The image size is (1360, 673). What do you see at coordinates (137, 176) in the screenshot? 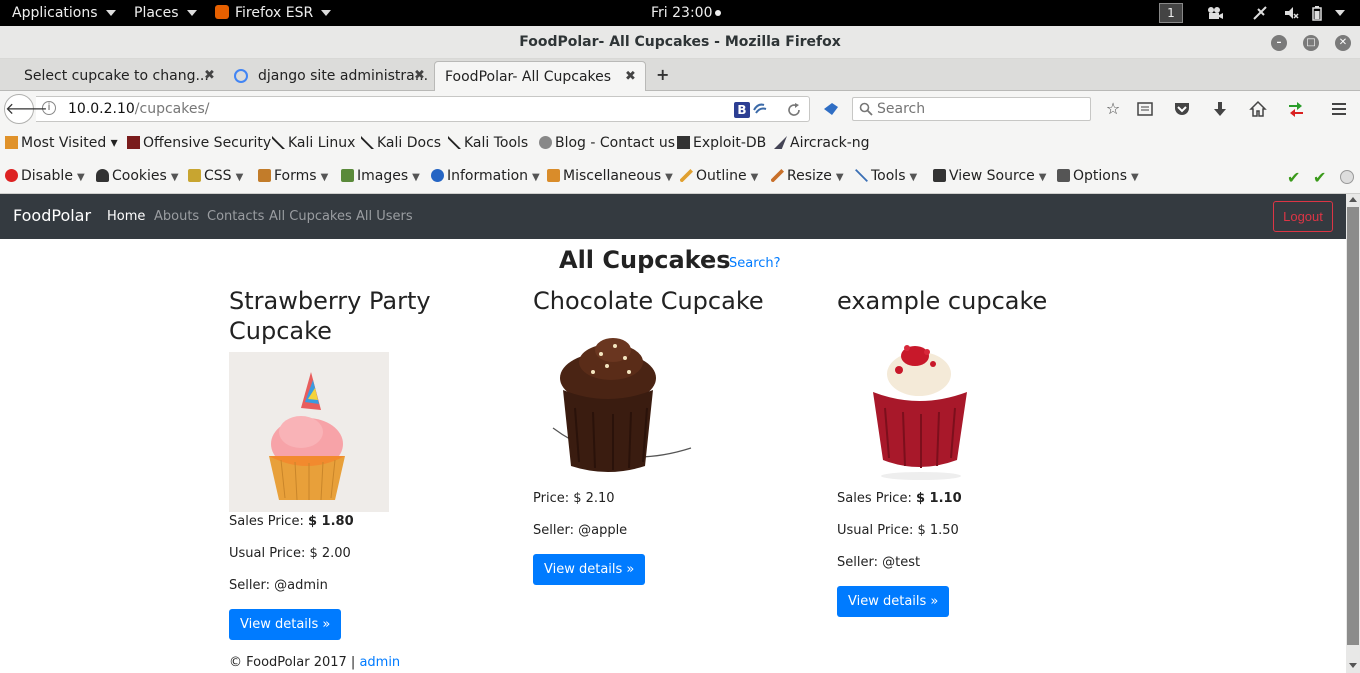
I see `devbar-cookies: Cookies ▼` at bounding box center [137, 176].